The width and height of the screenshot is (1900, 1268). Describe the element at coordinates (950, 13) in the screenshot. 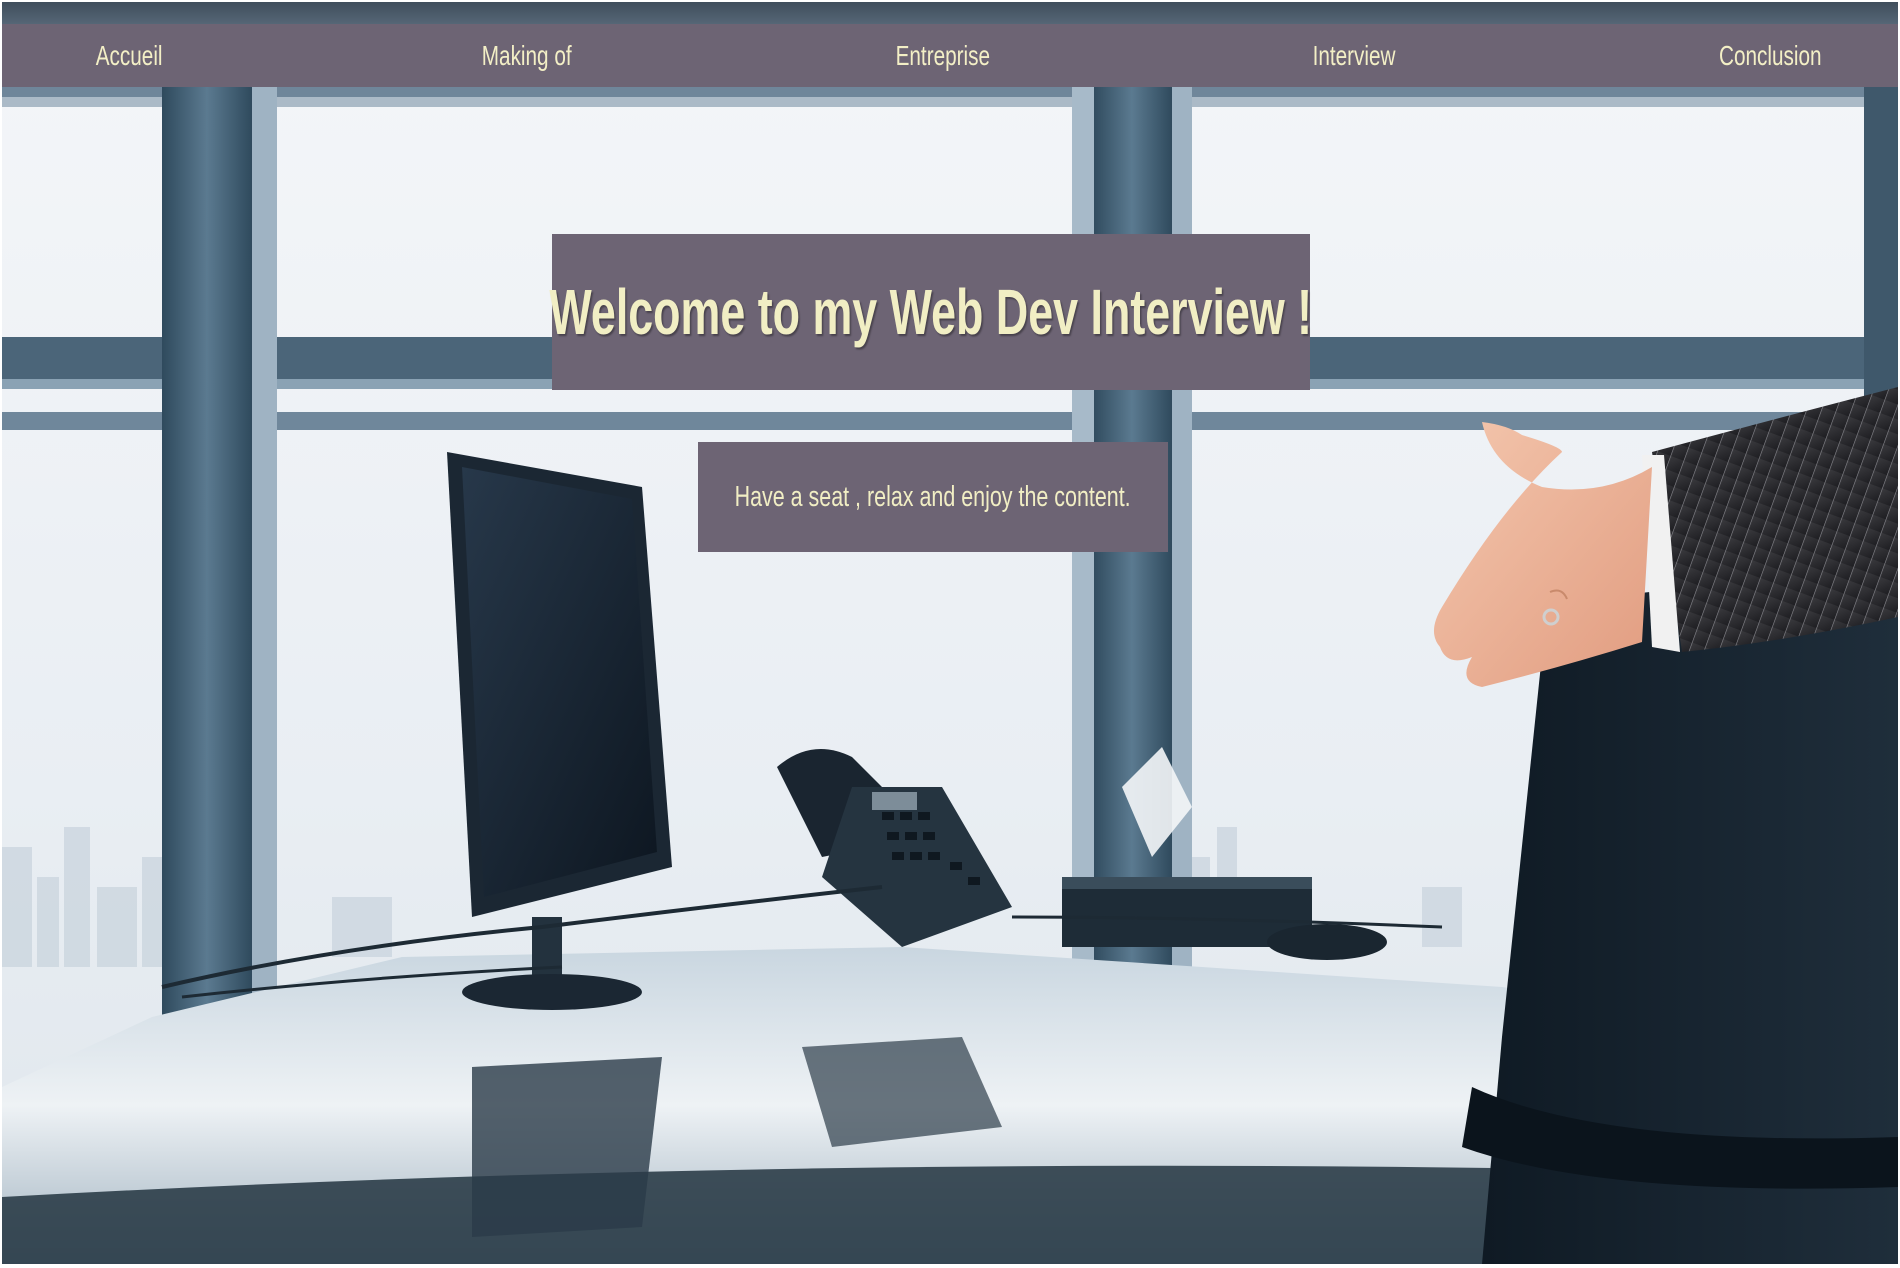

I see `top-strip` at that location.